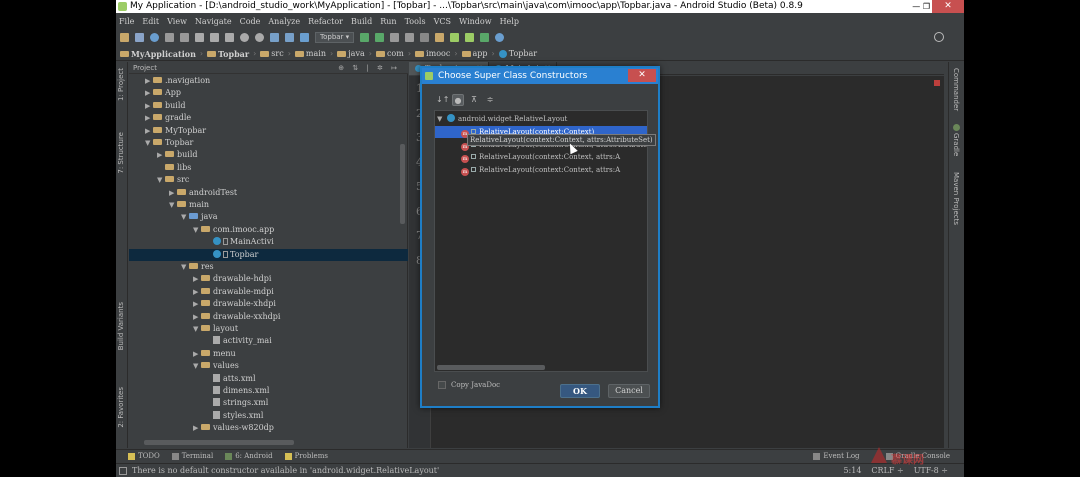  What do you see at coordinates (442, 119) in the screenshot?
I see `collapse-arrow-icon: ▼` at bounding box center [442, 119].